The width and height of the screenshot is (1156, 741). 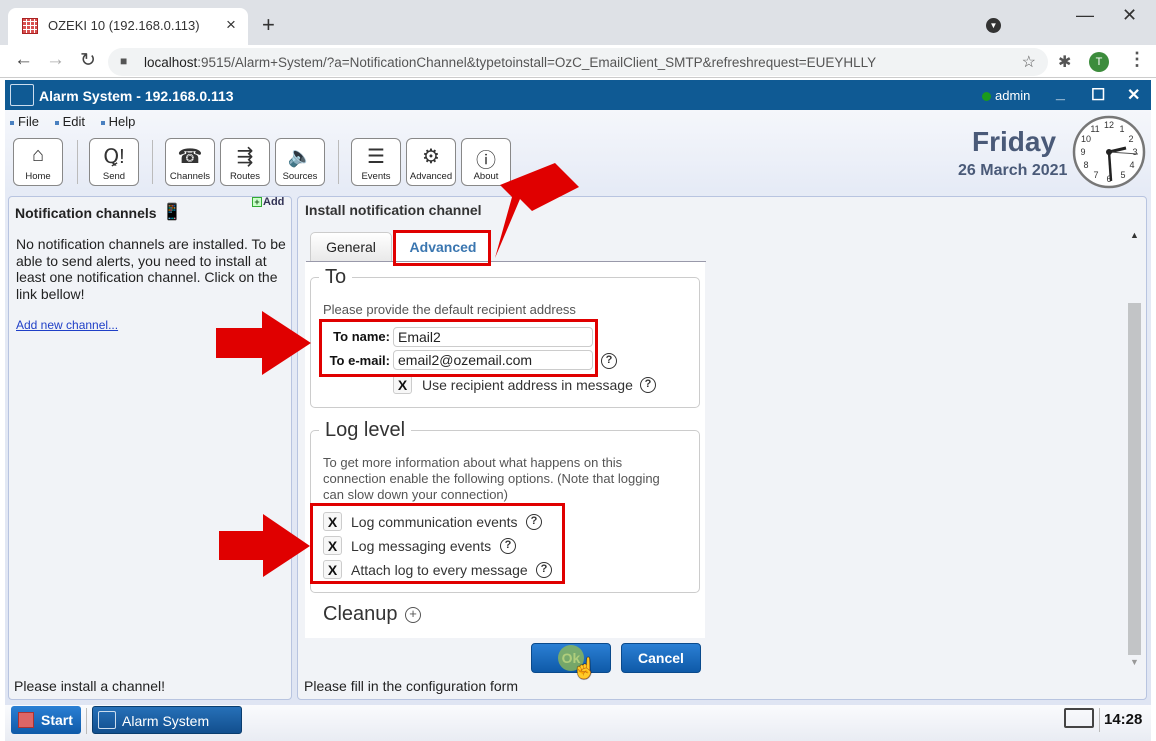 I want to click on taskbar-separator, so click(x=1099, y=720).